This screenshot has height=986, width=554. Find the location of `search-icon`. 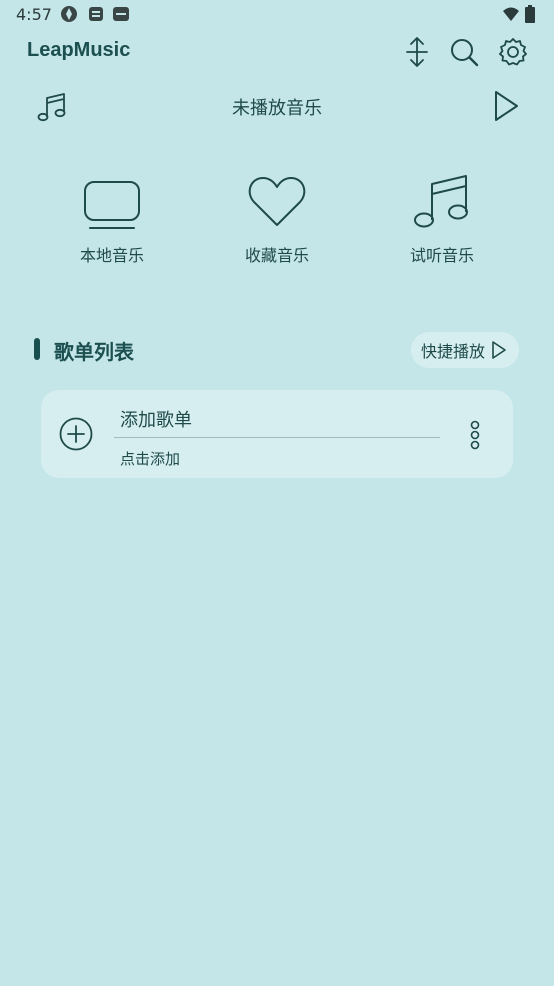

search-icon is located at coordinates (465, 53).